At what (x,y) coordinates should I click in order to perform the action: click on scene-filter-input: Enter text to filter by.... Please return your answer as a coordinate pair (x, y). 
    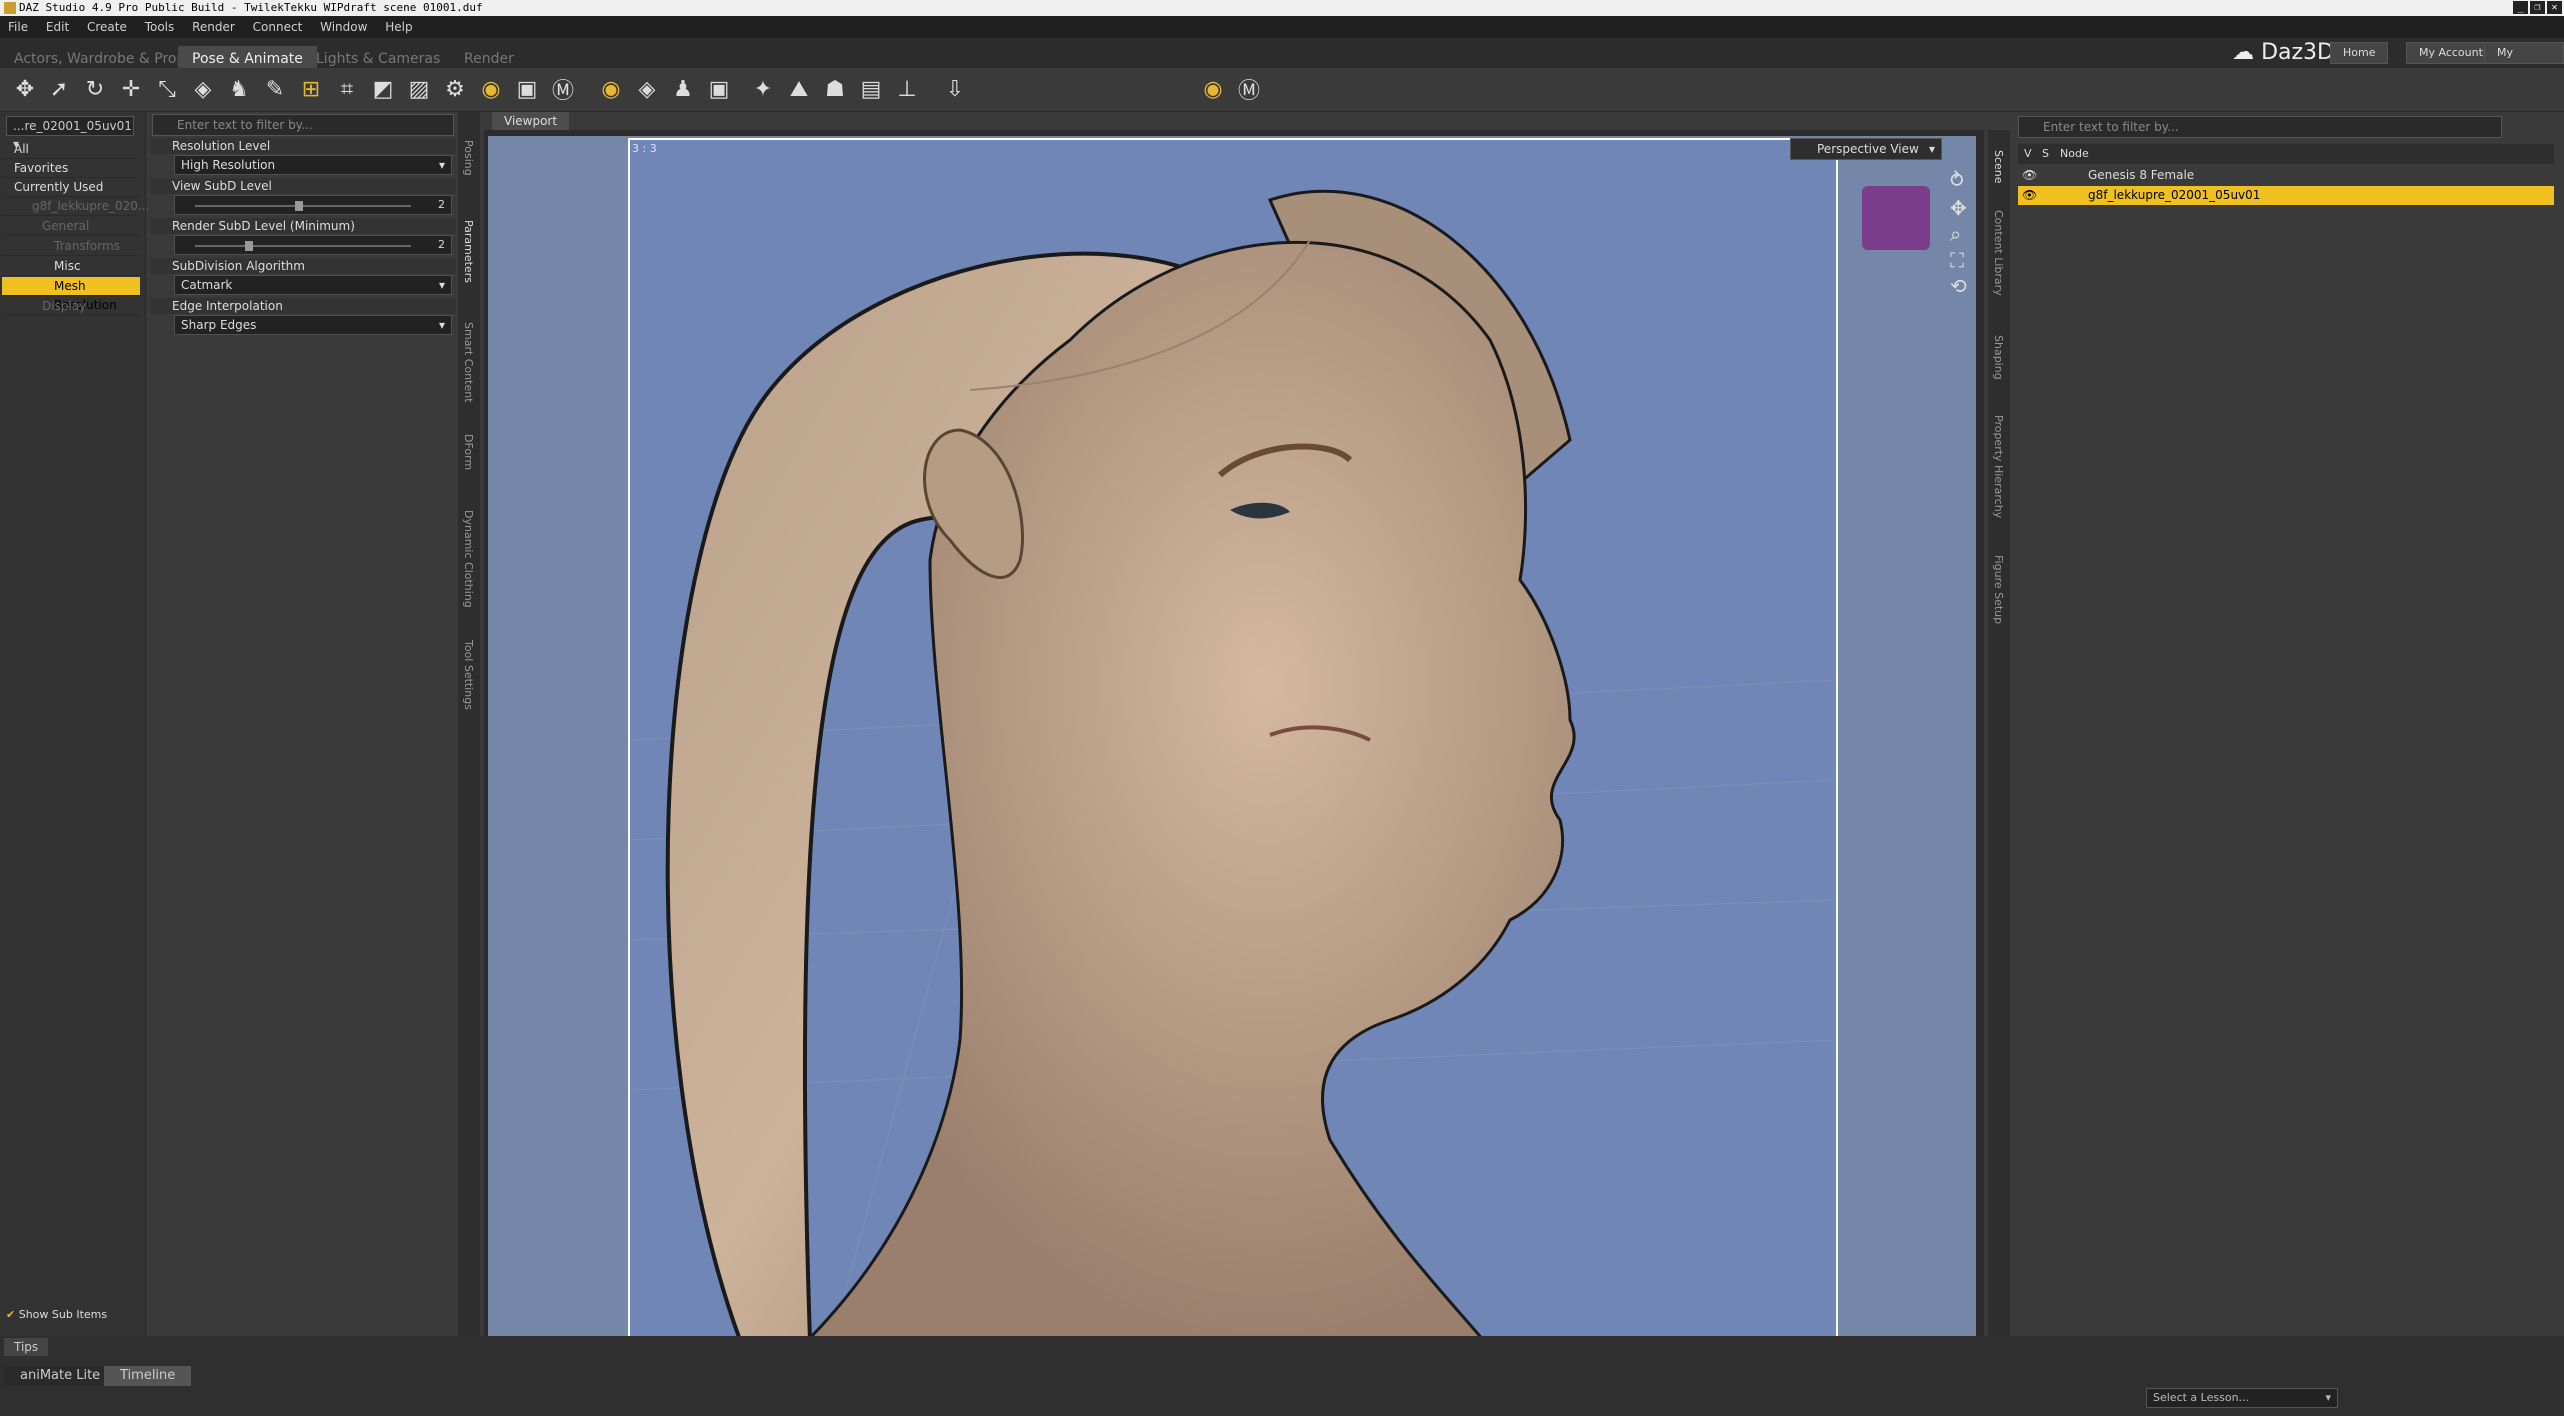
    Looking at the image, I should click on (2260, 127).